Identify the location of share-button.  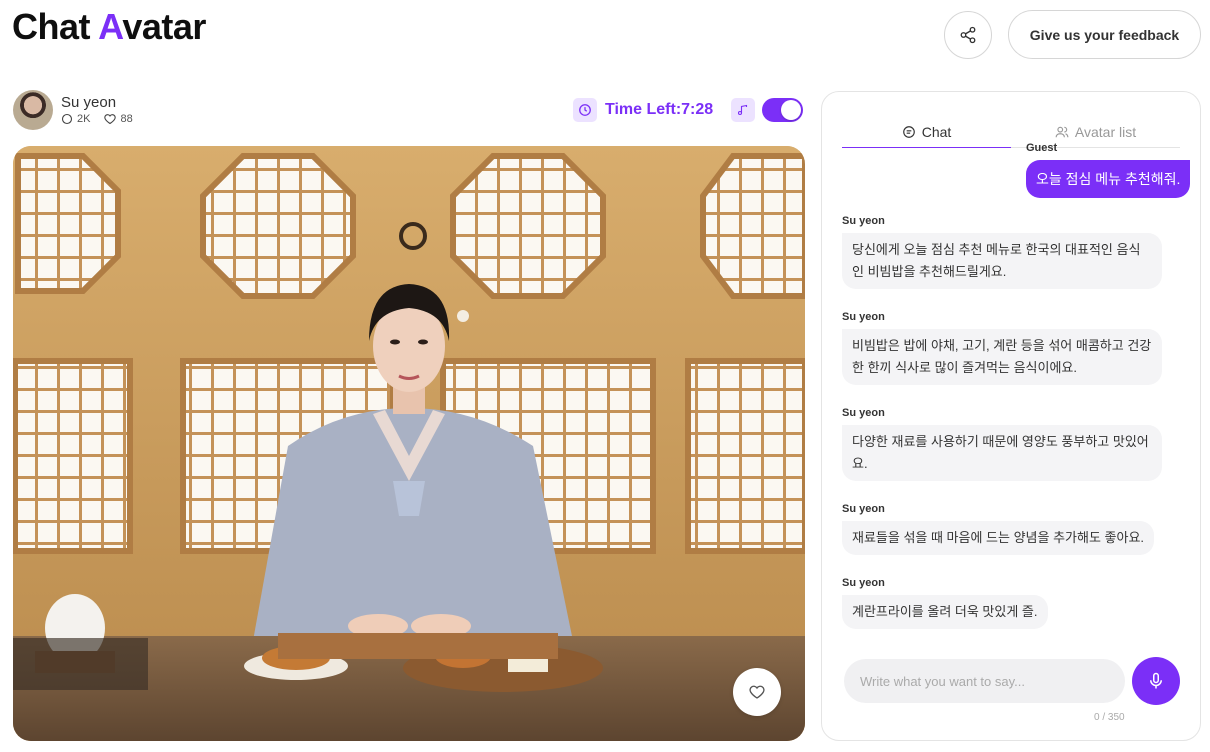
(968, 35).